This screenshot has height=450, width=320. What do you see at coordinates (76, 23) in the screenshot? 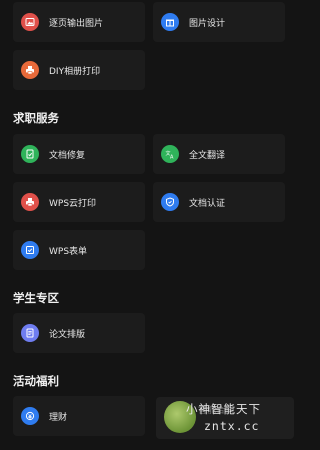
I see `card-label: 逐页输出图片` at bounding box center [76, 23].